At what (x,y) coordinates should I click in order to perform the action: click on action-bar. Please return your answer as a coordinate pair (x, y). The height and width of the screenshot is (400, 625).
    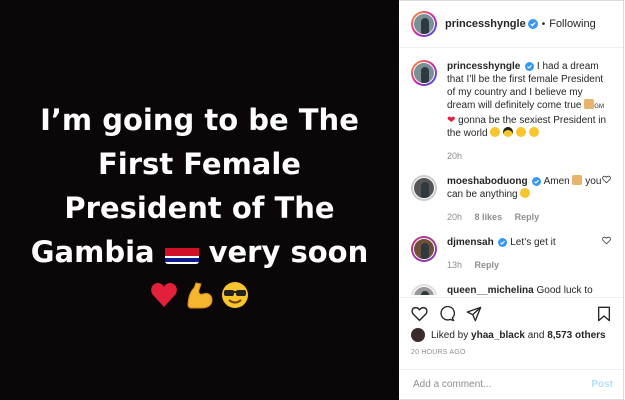
    Looking at the image, I should click on (511, 312).